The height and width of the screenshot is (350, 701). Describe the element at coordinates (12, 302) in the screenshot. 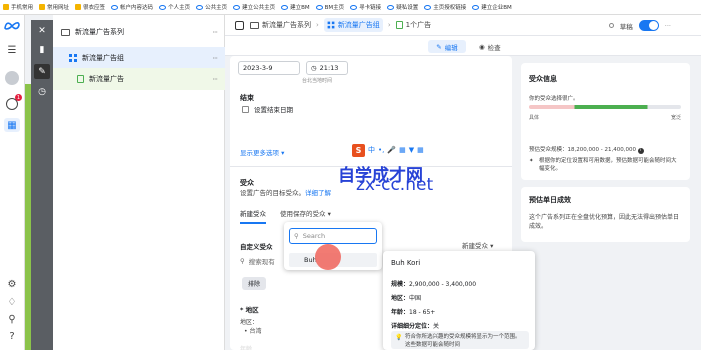

I see `bell-icon: ♢` at that location.